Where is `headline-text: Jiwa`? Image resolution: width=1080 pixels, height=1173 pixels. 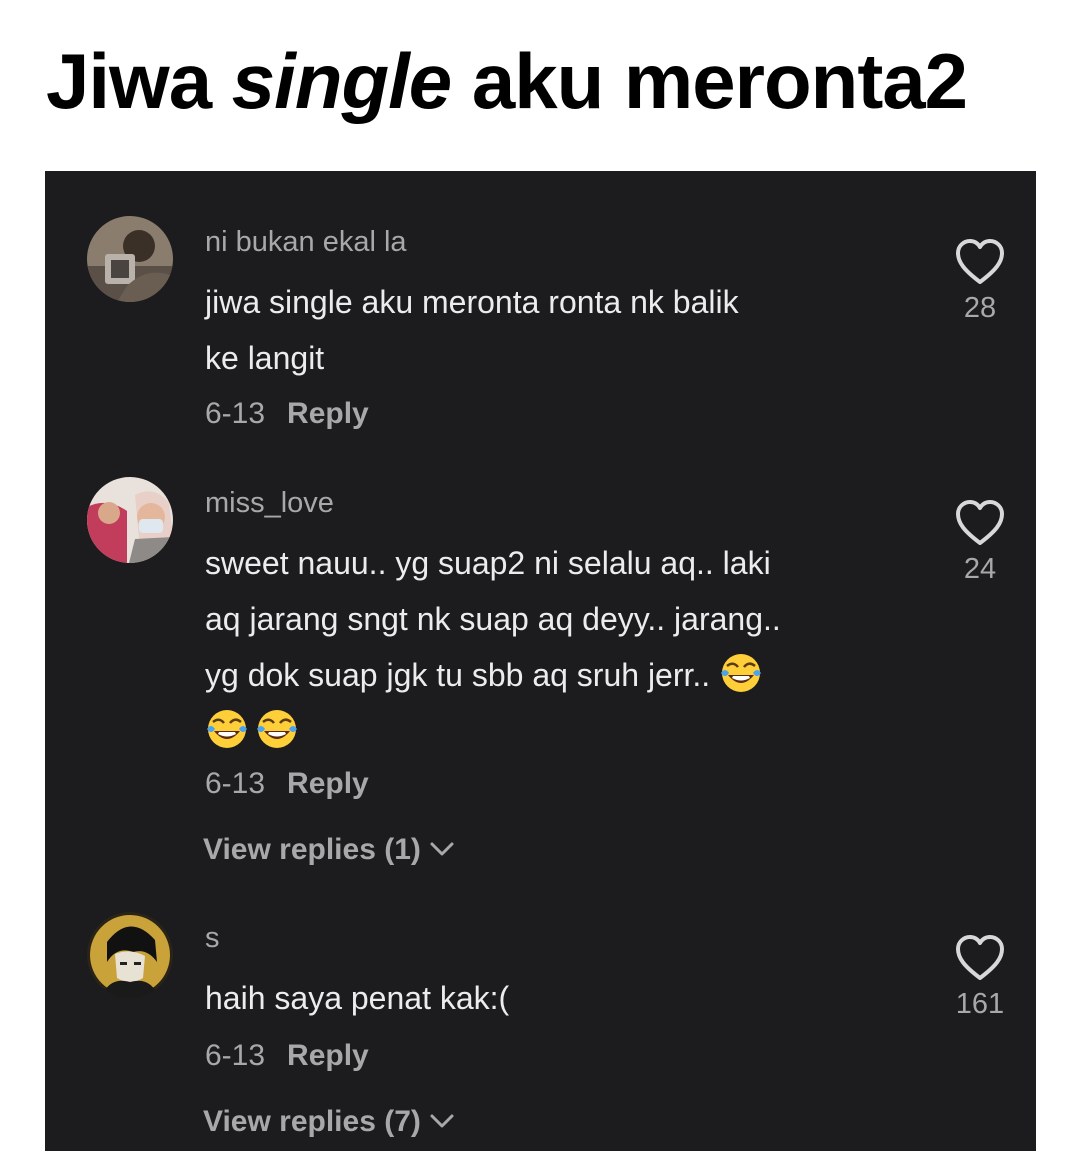
headline-text: Jiwa is located at coordinates (139, 81).